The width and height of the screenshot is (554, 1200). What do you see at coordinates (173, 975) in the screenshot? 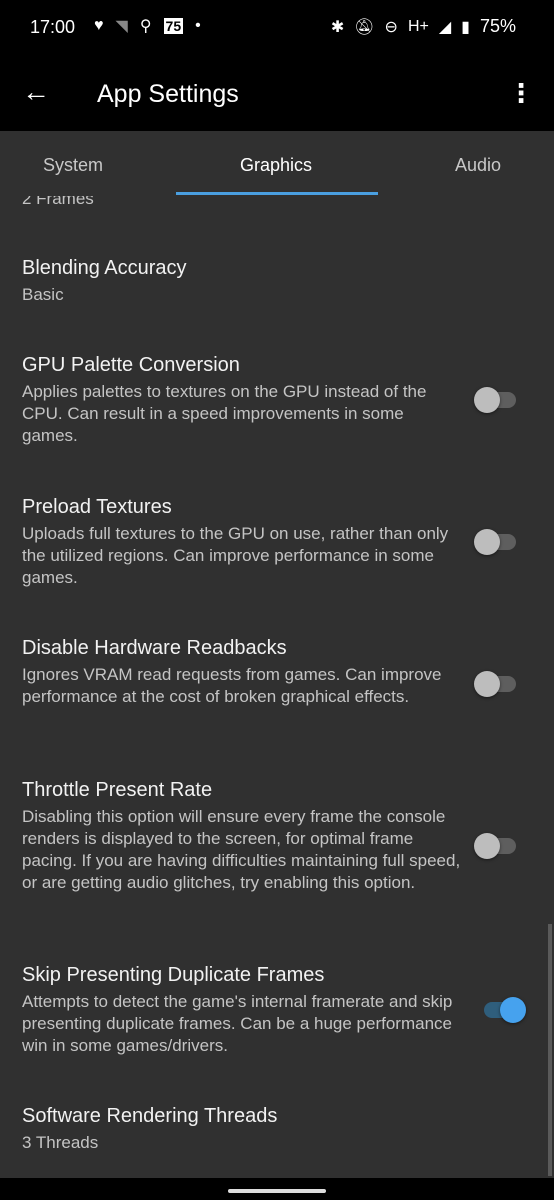
I see `setting-title: Skip Presenting Duplicate Frames` at bounding box center [173, 975].